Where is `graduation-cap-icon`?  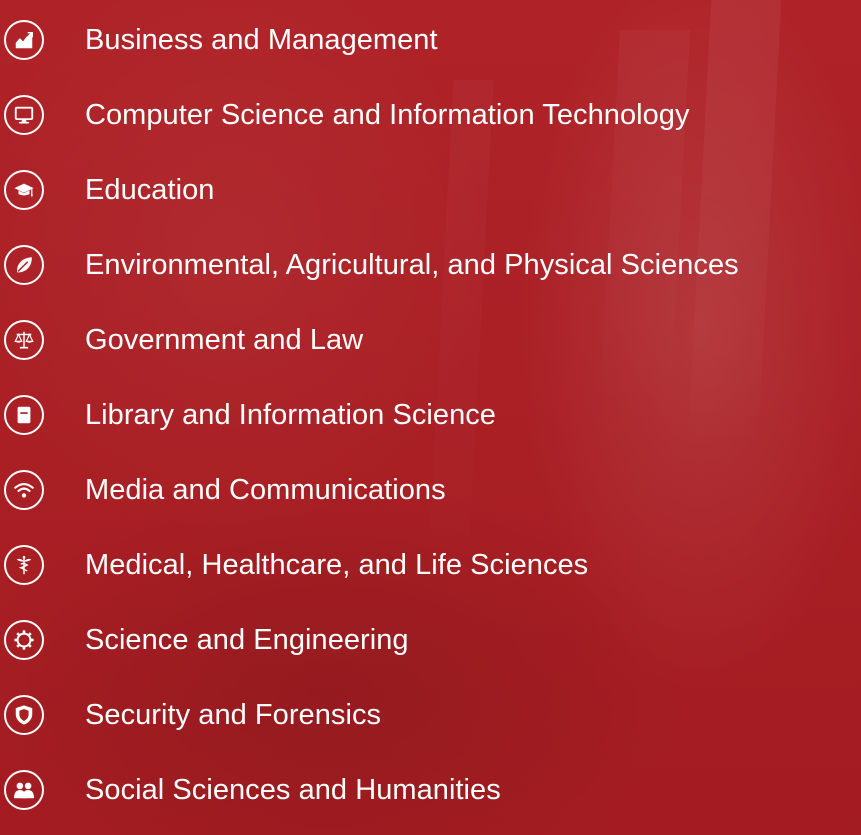
graduation-cap-icon is located at coordinates (24, 190).